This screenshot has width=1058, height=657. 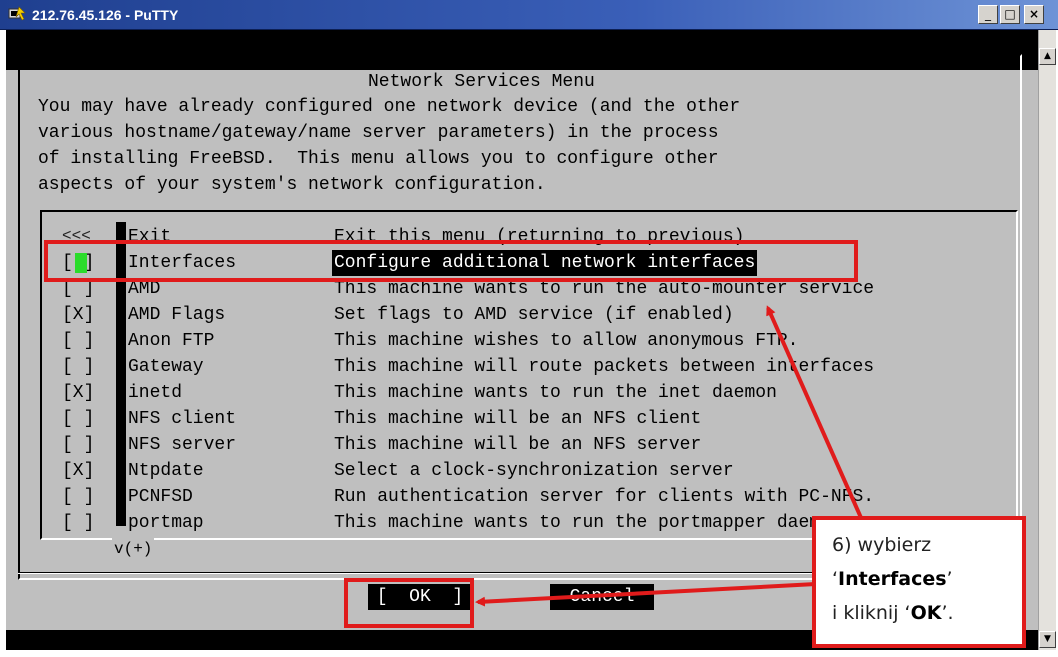 I want to click on callout-line-2: ‘Interfaces’, so click(x=892, y=579).